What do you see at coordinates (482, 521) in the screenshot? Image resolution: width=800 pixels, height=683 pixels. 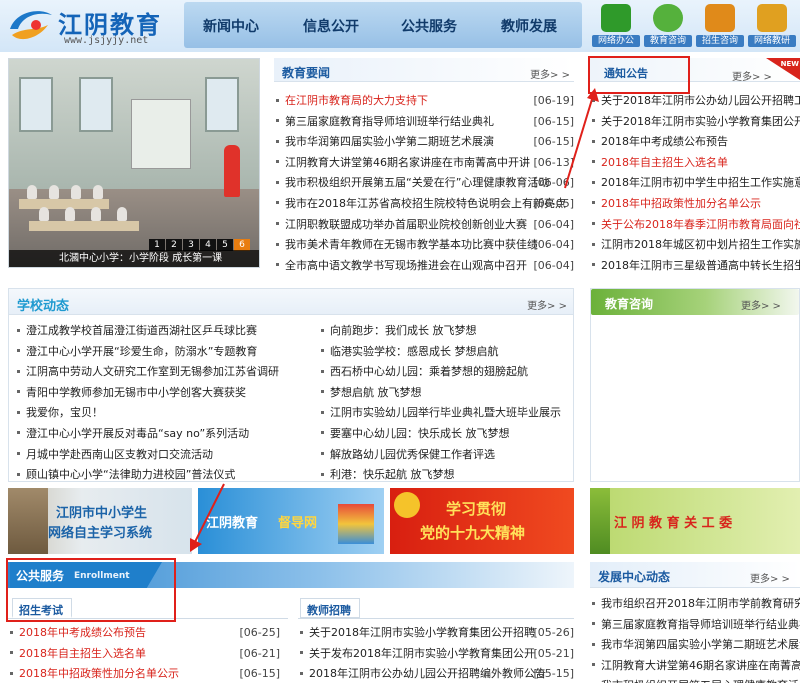 I see `banner-19th-congress: 学习贯彻 党的十九大精神` at bounding box center [482, 521].